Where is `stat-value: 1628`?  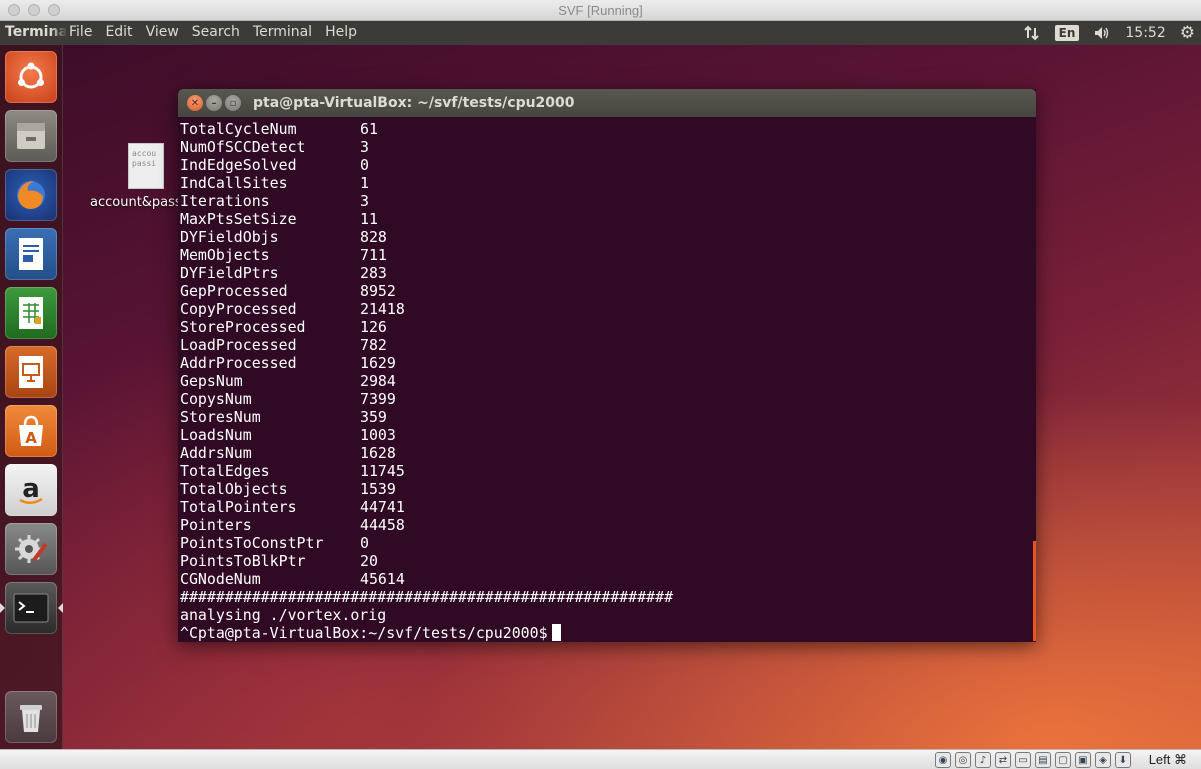
stat-value: 1628 is located at coordinates (378, 453).